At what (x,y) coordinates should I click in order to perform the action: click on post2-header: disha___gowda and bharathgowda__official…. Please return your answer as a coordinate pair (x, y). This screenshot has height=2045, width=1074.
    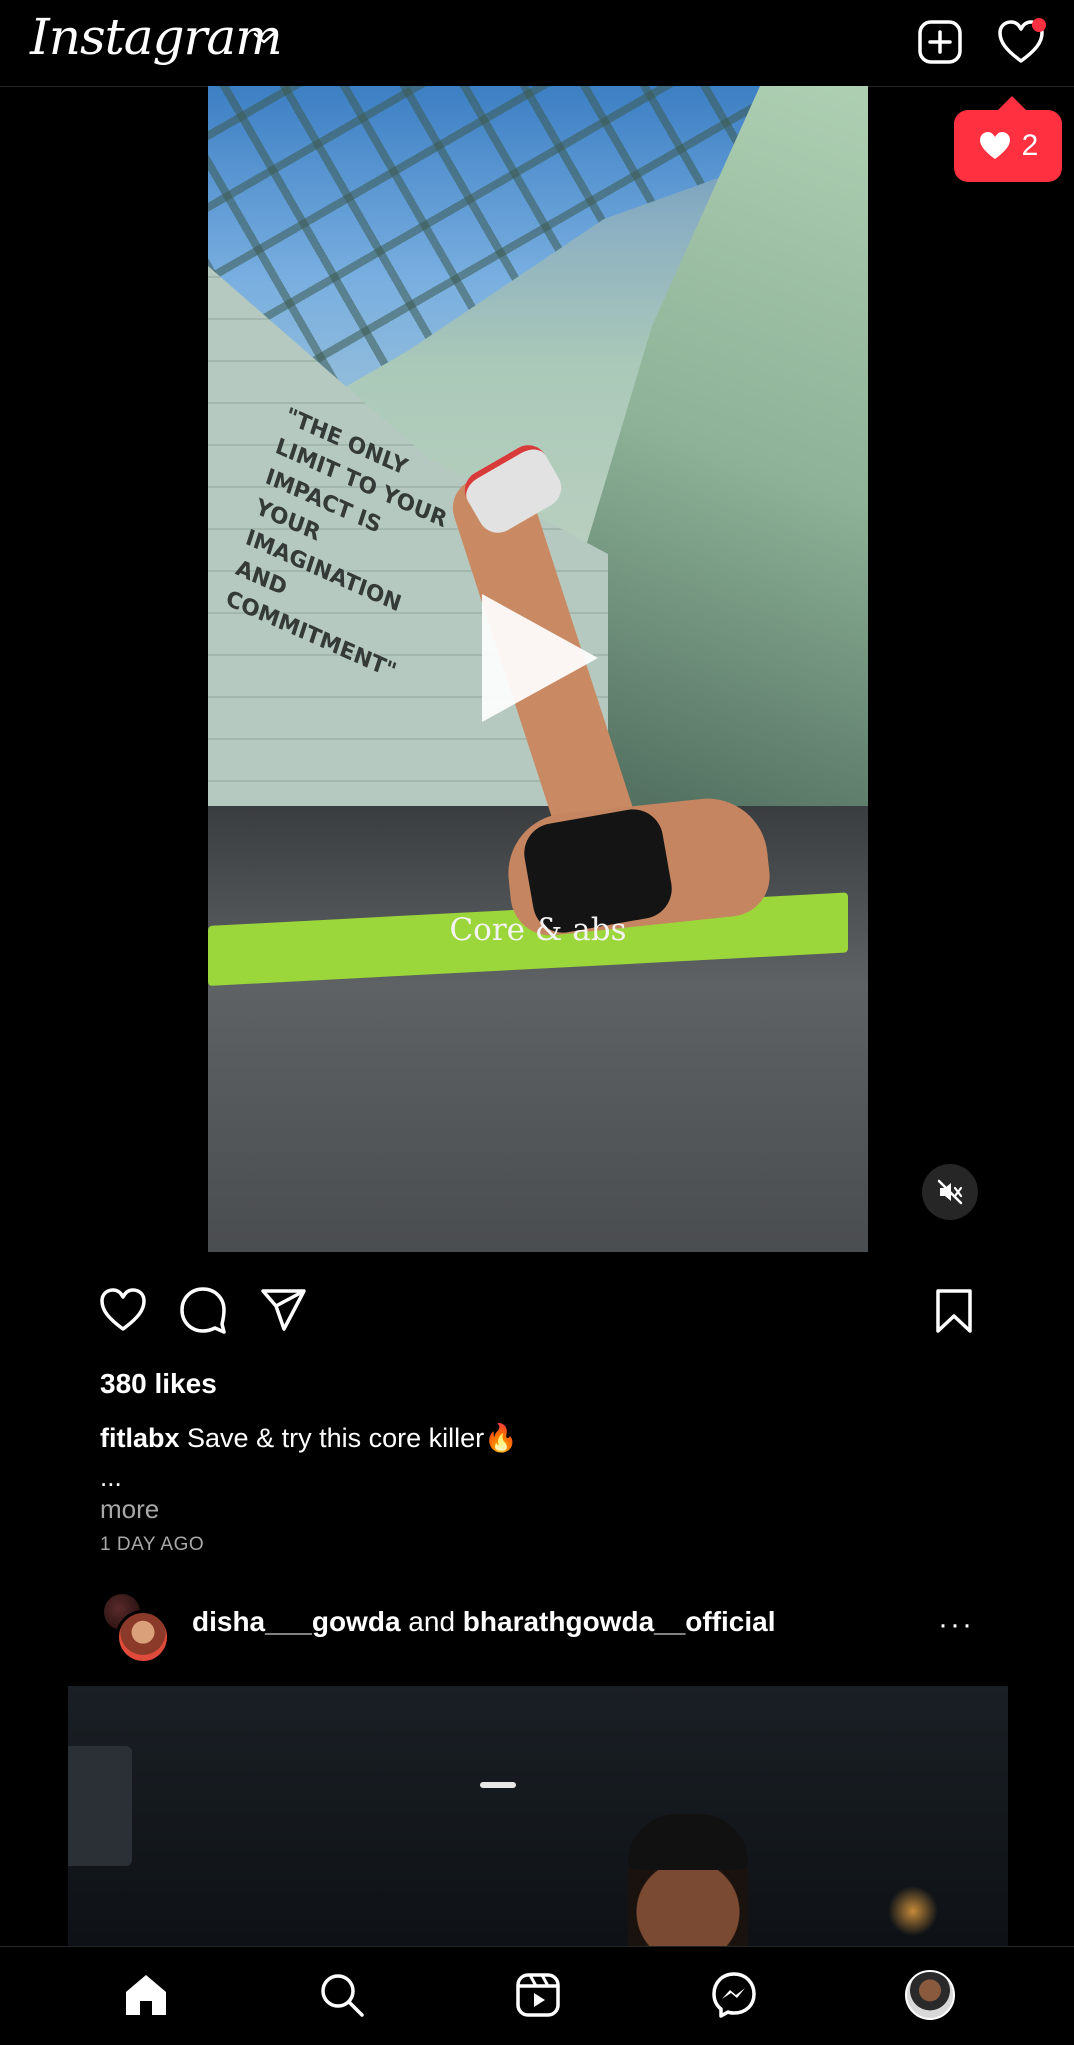
    Looking at the image, I should click on (537, 1625).